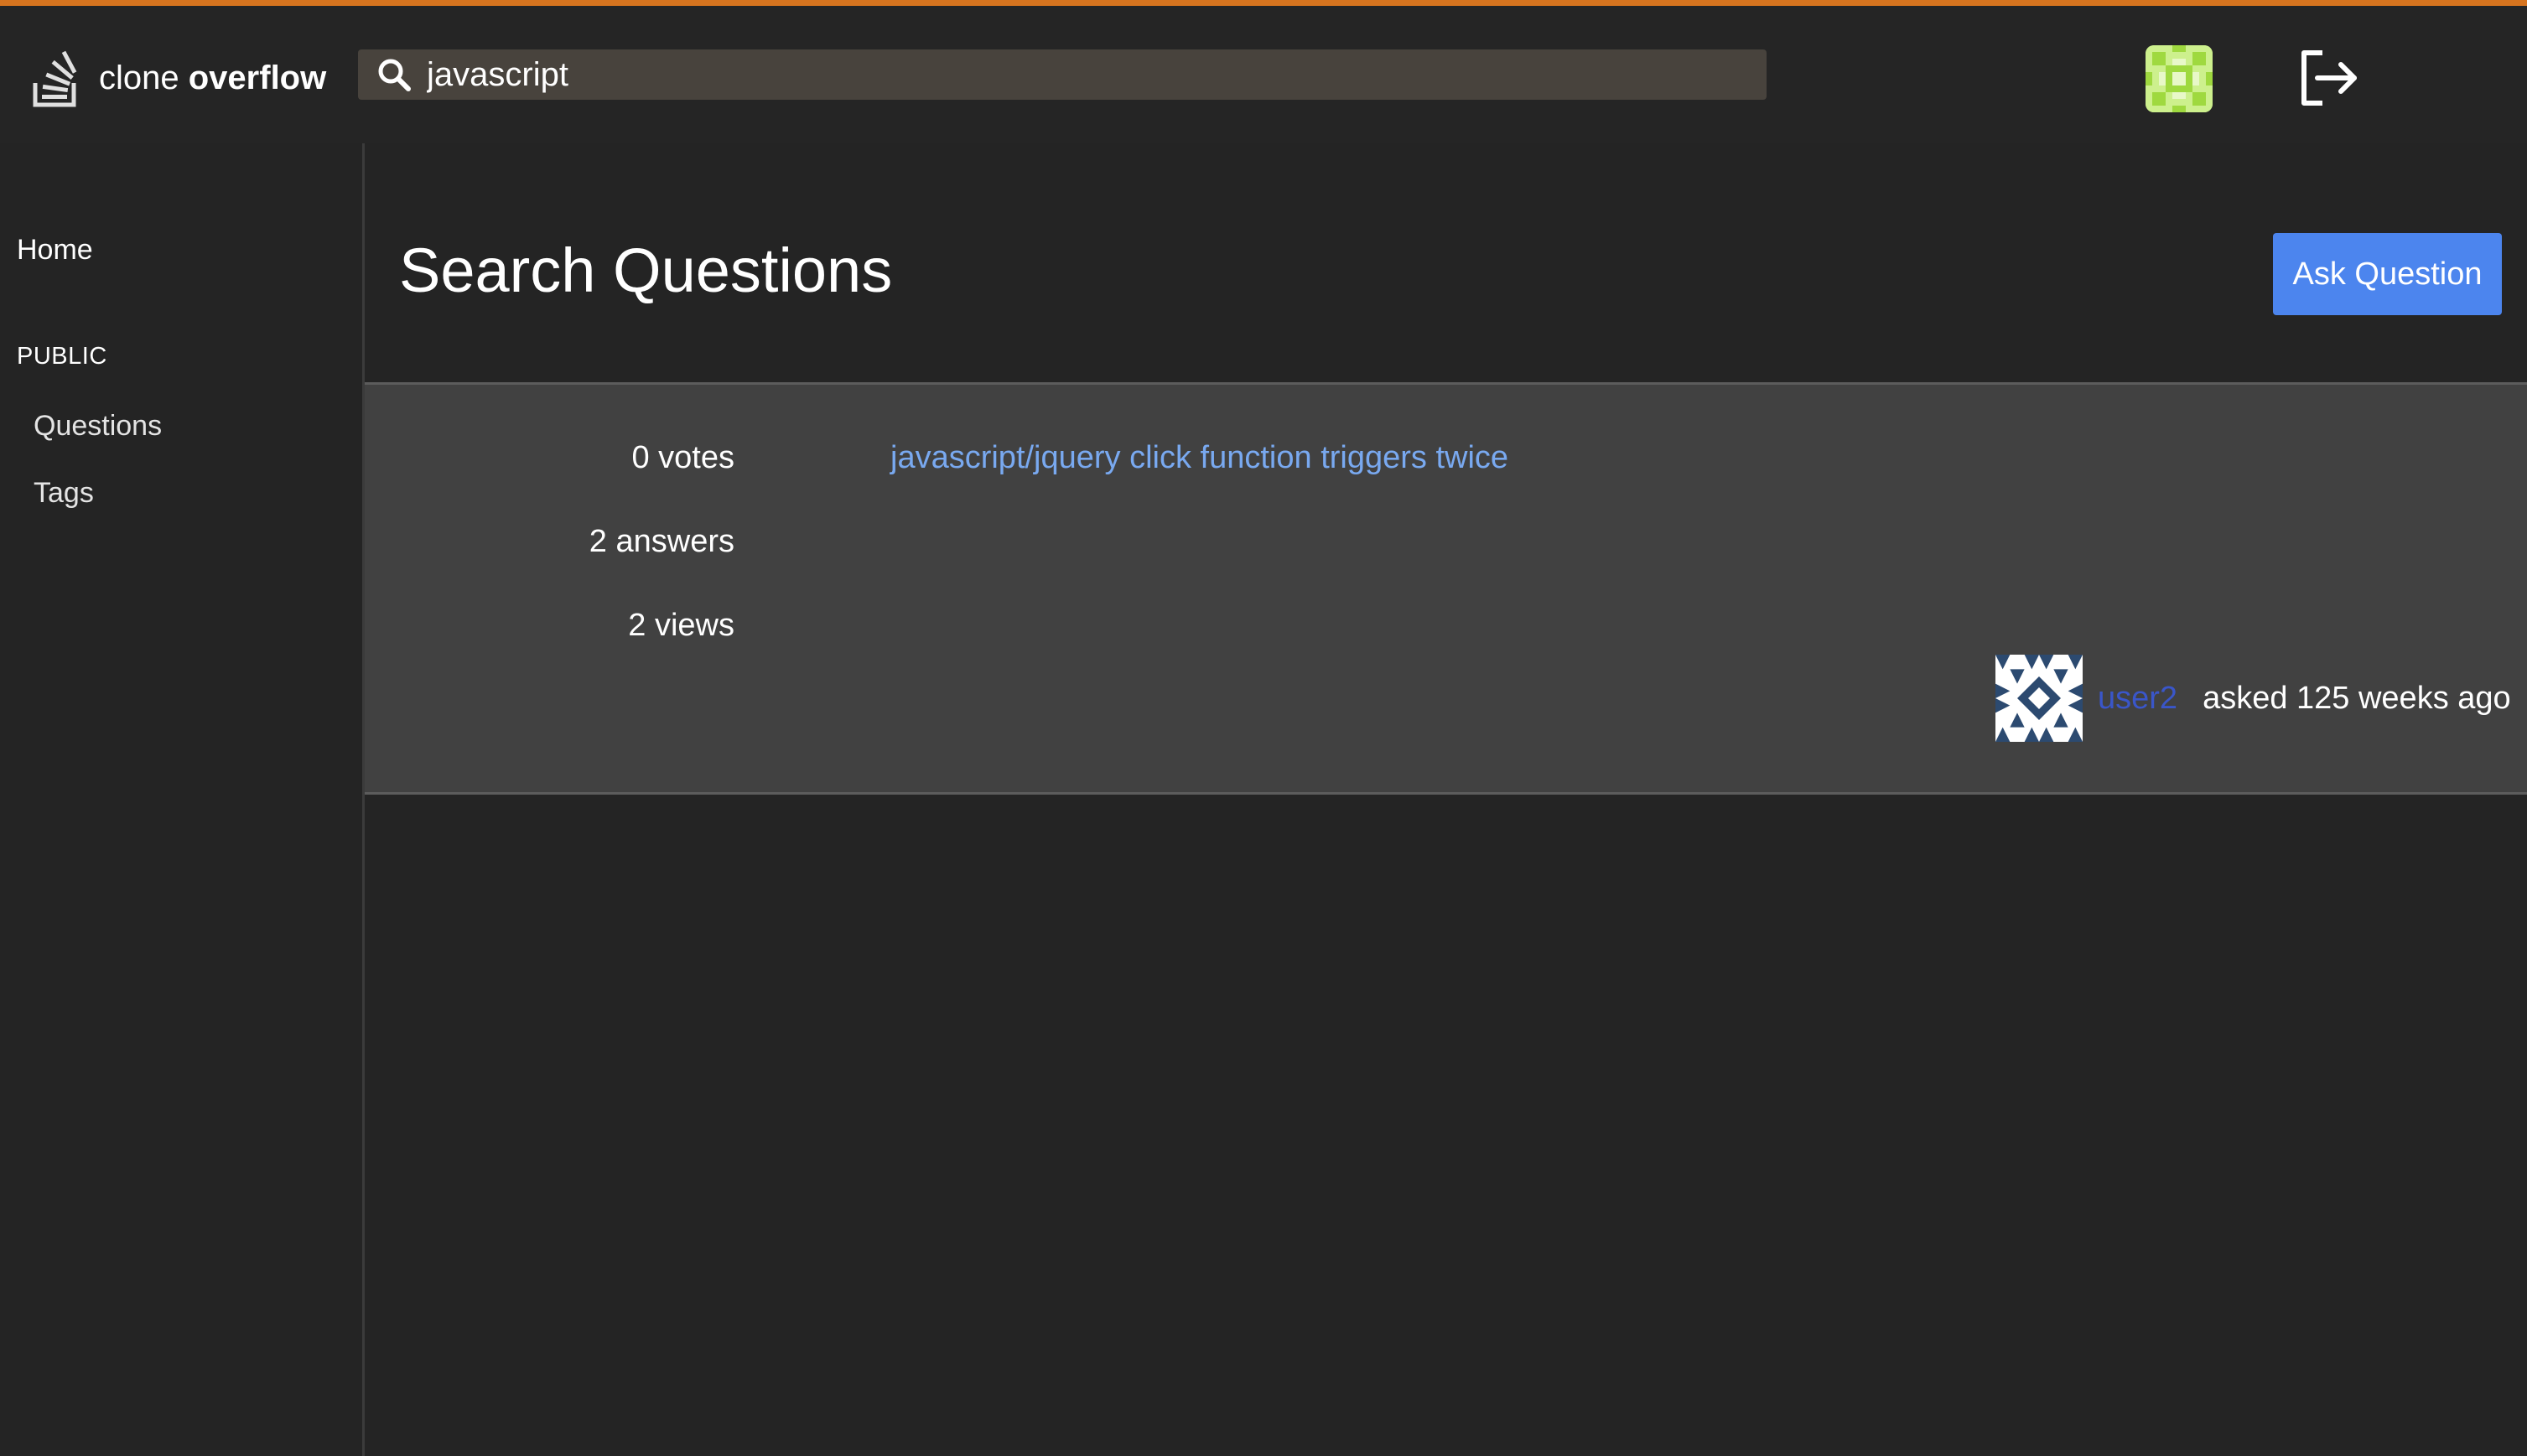 The height and width of the screenshot is (1456, 2527). Describe the element at coordinates (394, 75) in the screenshot. I see `search-icon` at that location.